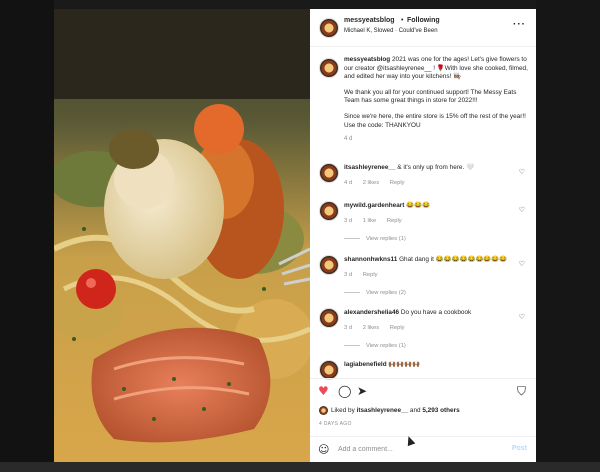 The width and height of the screenshot is (600, 472). What do you see at coordinates (423, 20) in the screenshot?
I see `following-button: Following` at bounding box center [423, 20].